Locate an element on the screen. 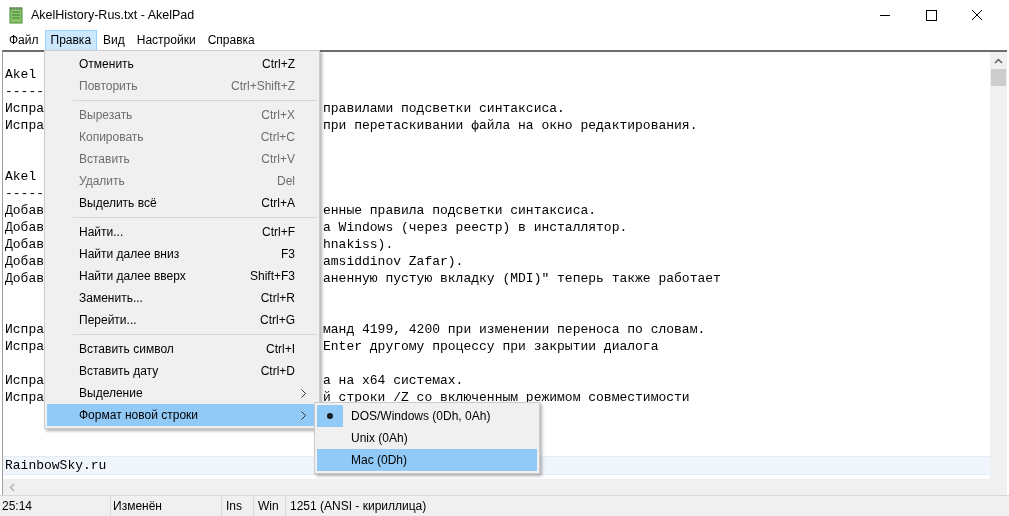  shortcut-label: Ctrl+X is located at coordinates (278, 115).